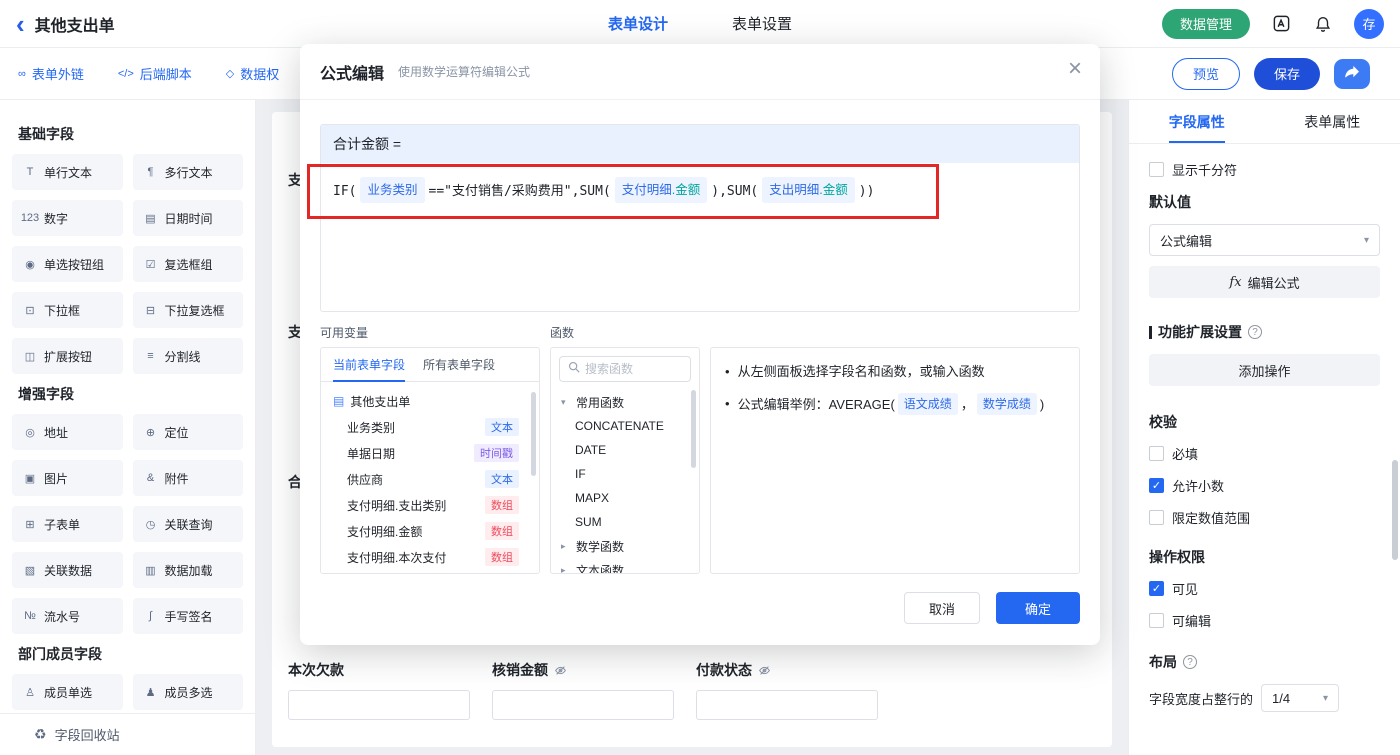 This screenshot has width=1400, height=755. I want to click on link-label: 后端脚本, so click(165, 74).